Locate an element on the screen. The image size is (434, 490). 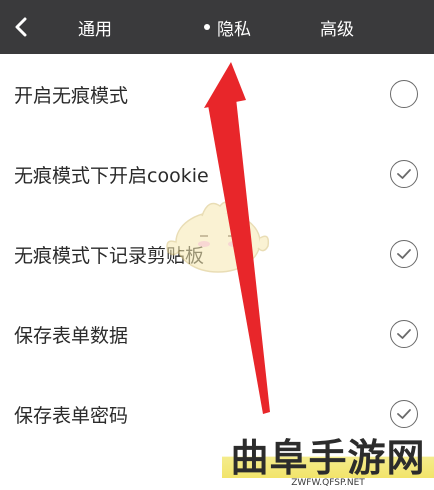
setting-label: 开启无痕模式 is located at coordinates (71, 95).